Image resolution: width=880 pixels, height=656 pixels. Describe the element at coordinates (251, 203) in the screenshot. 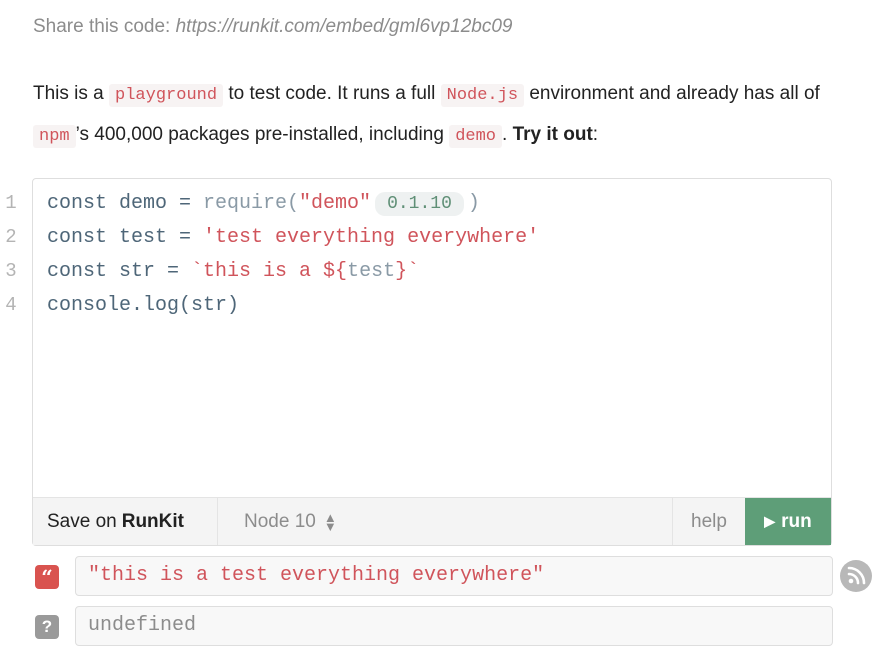

I see `code-token: require(` at that location.